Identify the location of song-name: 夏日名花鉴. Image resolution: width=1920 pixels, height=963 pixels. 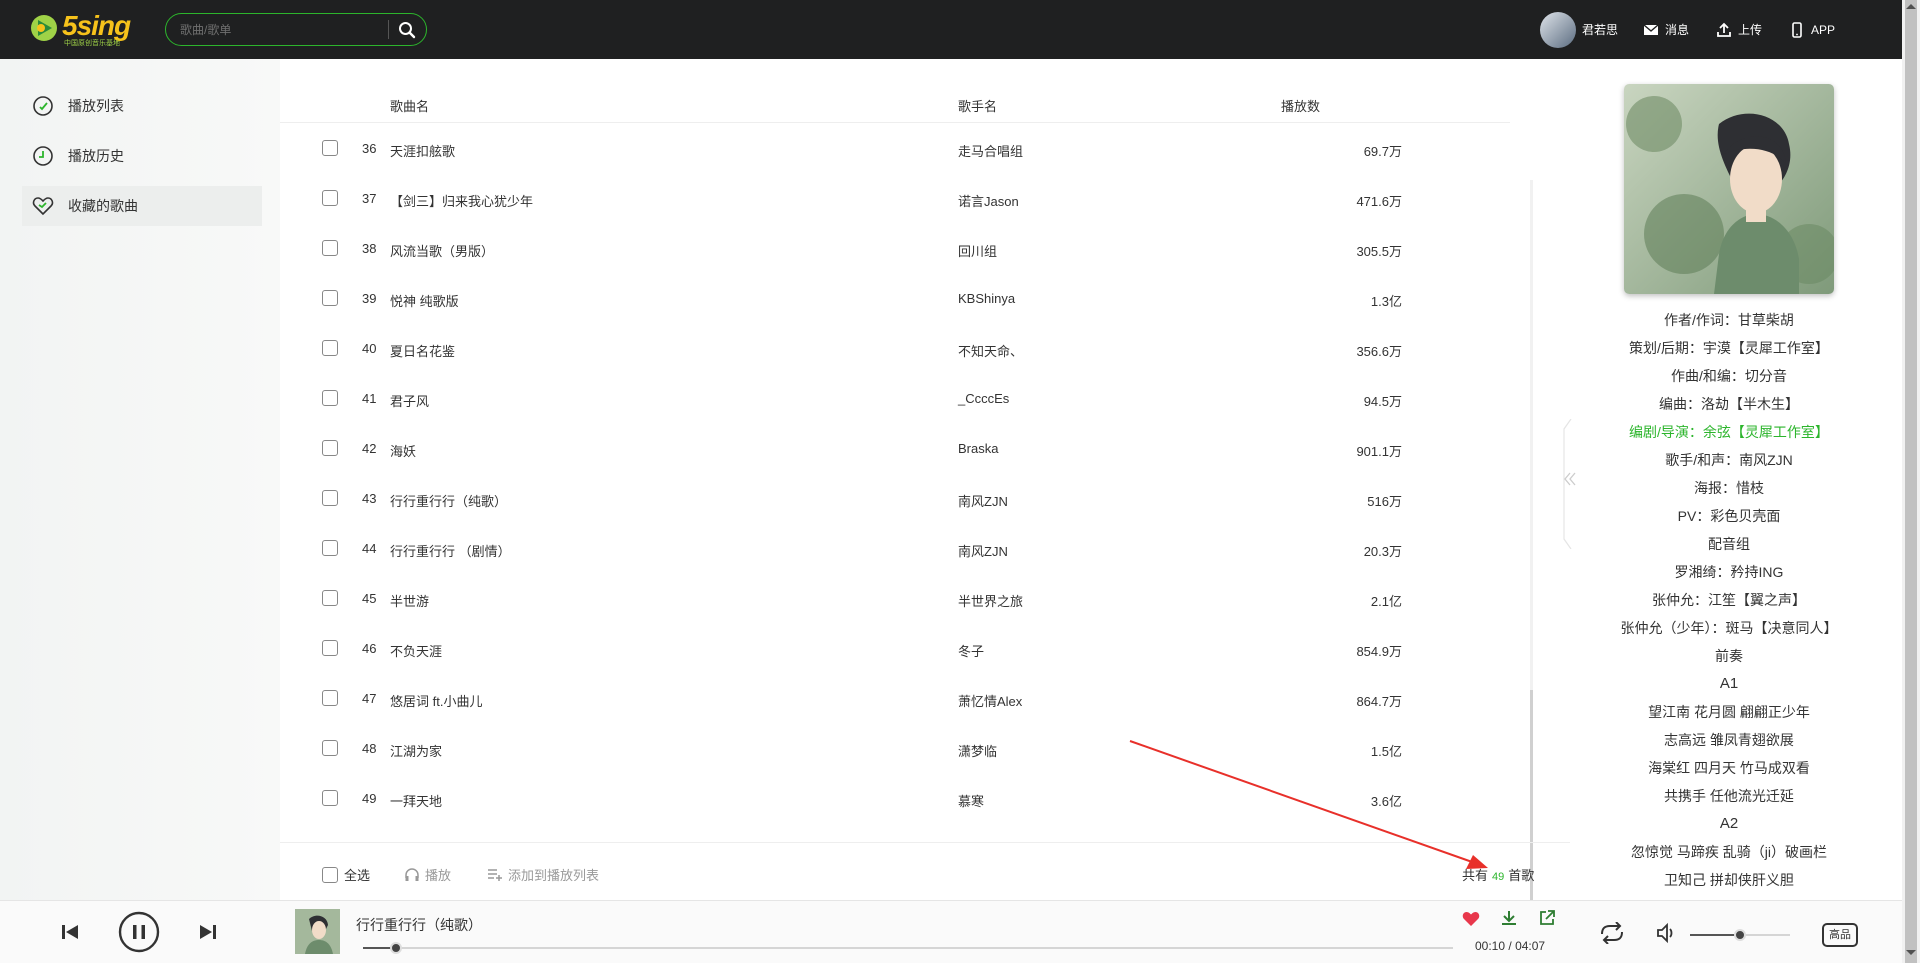
(422, 350).